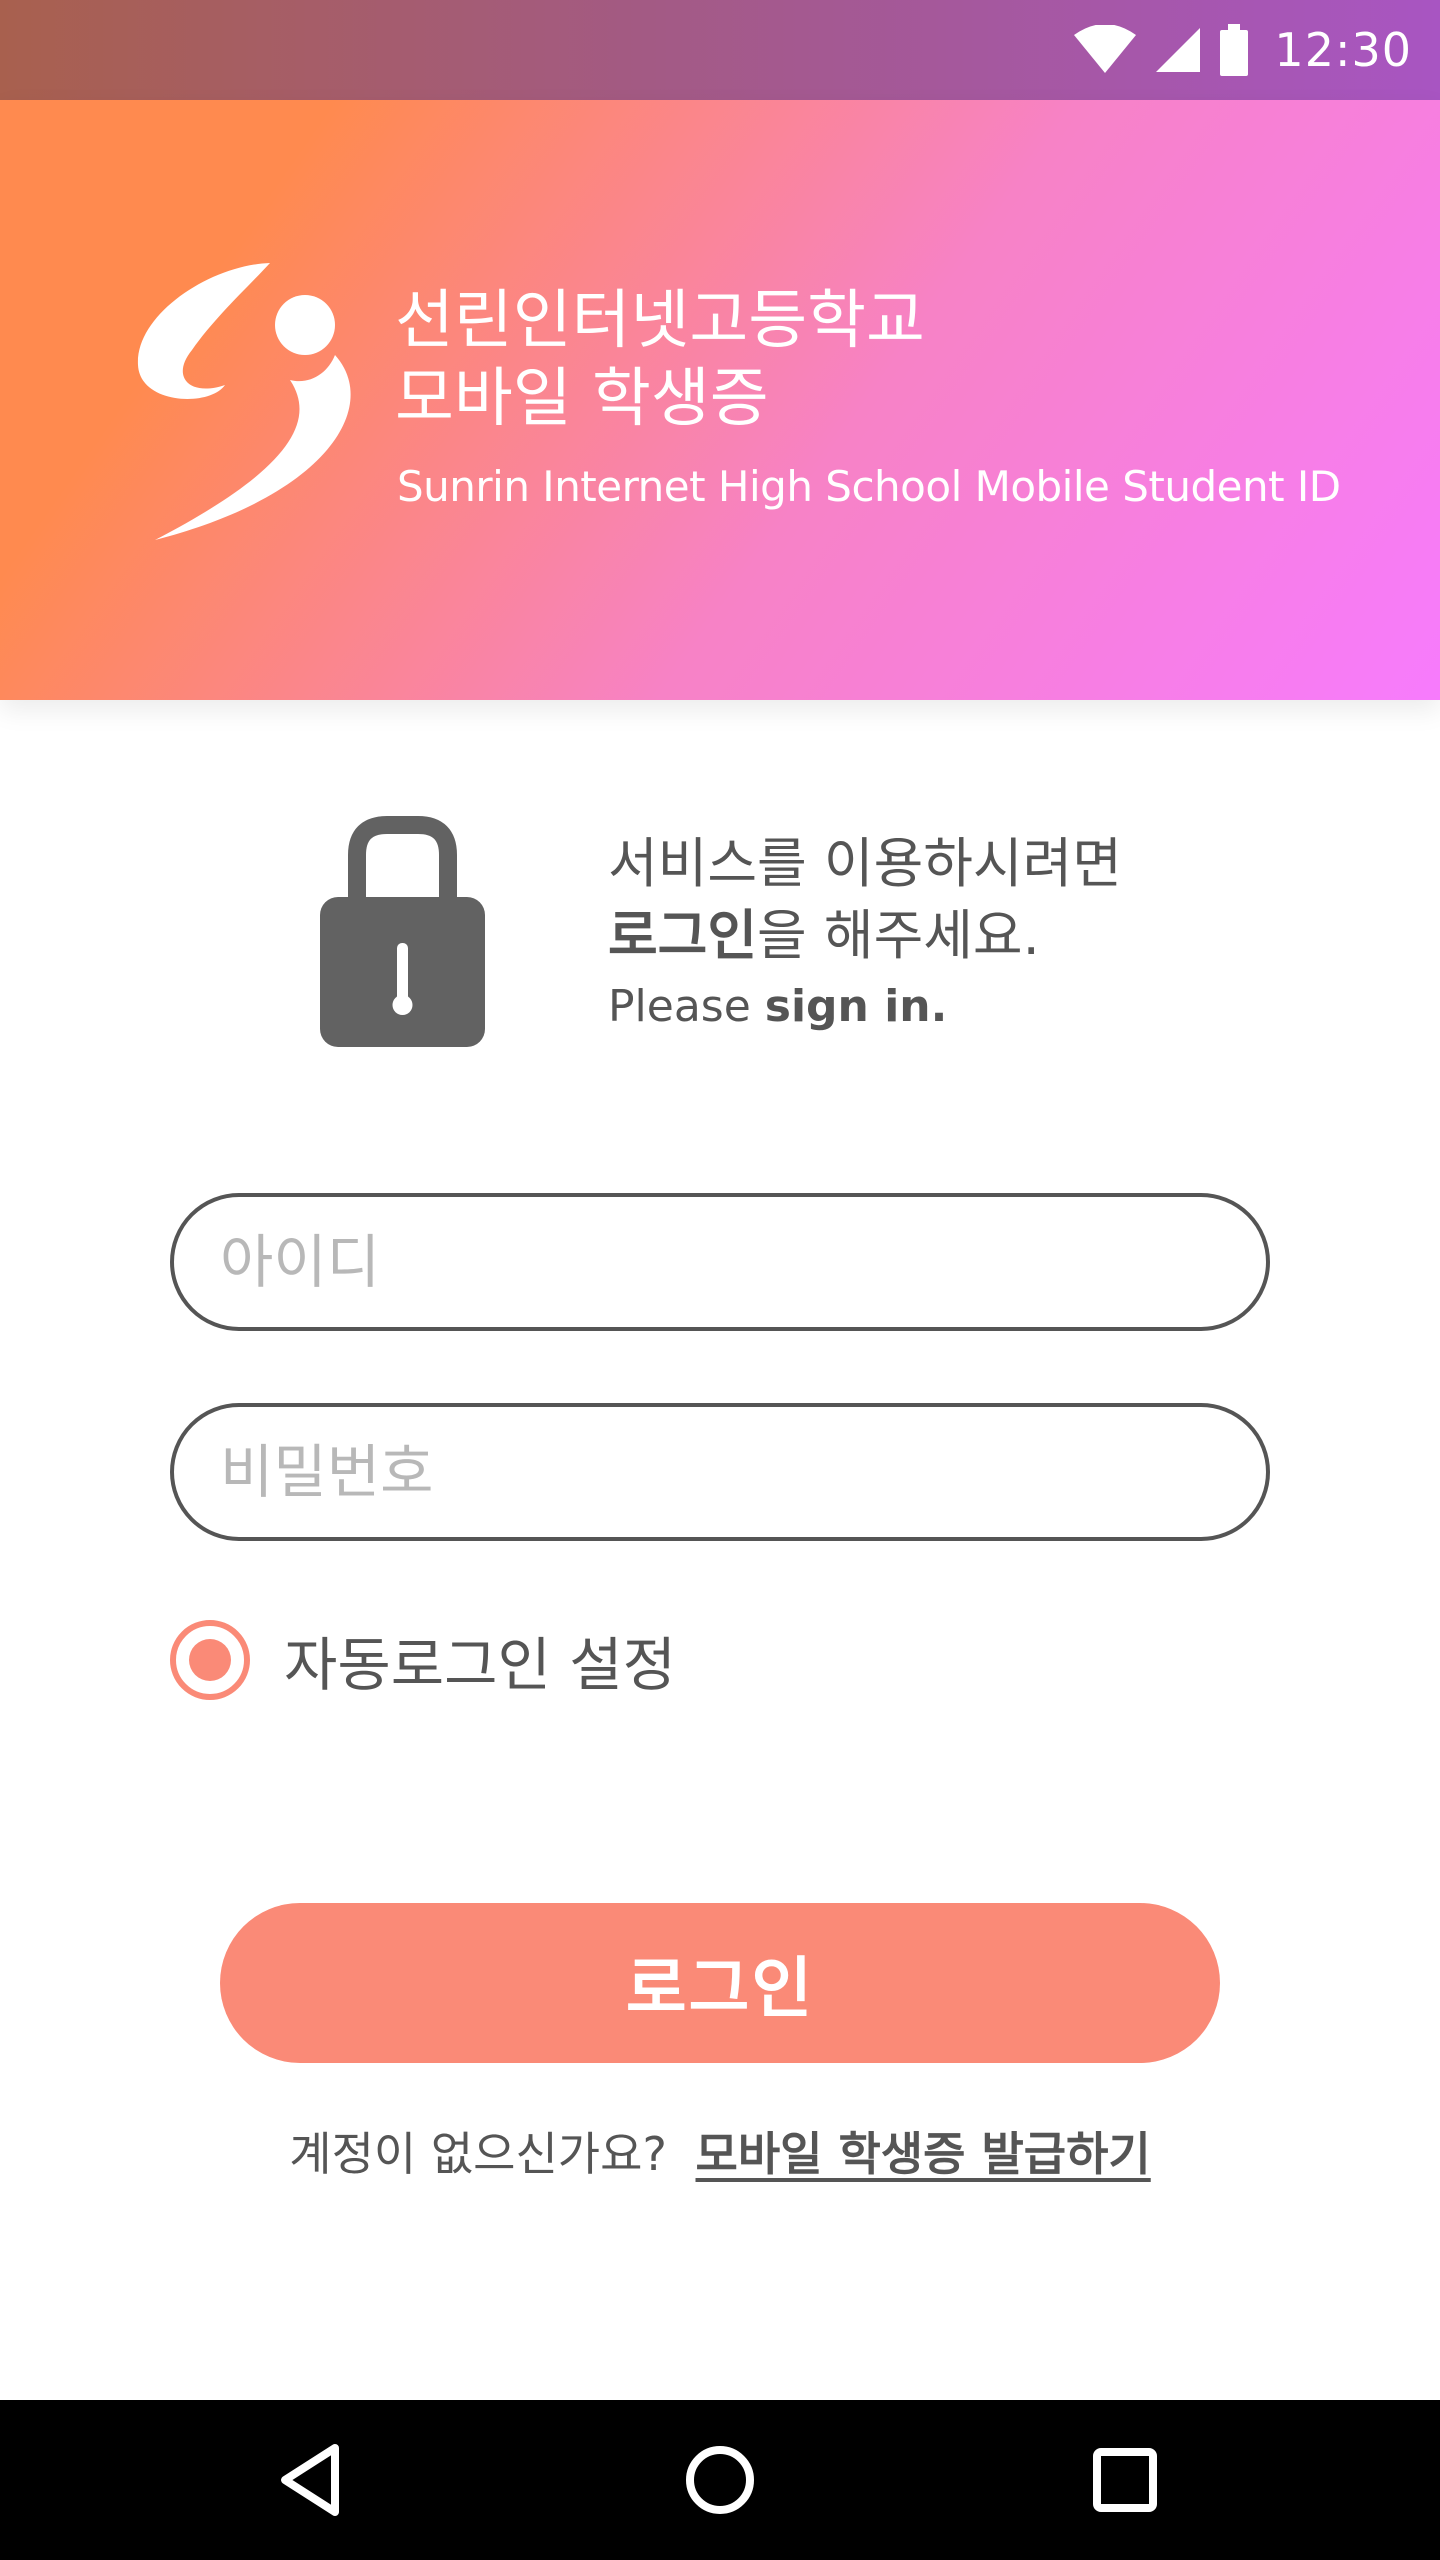  Describe the element at coordinates (686, 1006) in the screenshot. I see `prompt-please: Please` at that location.